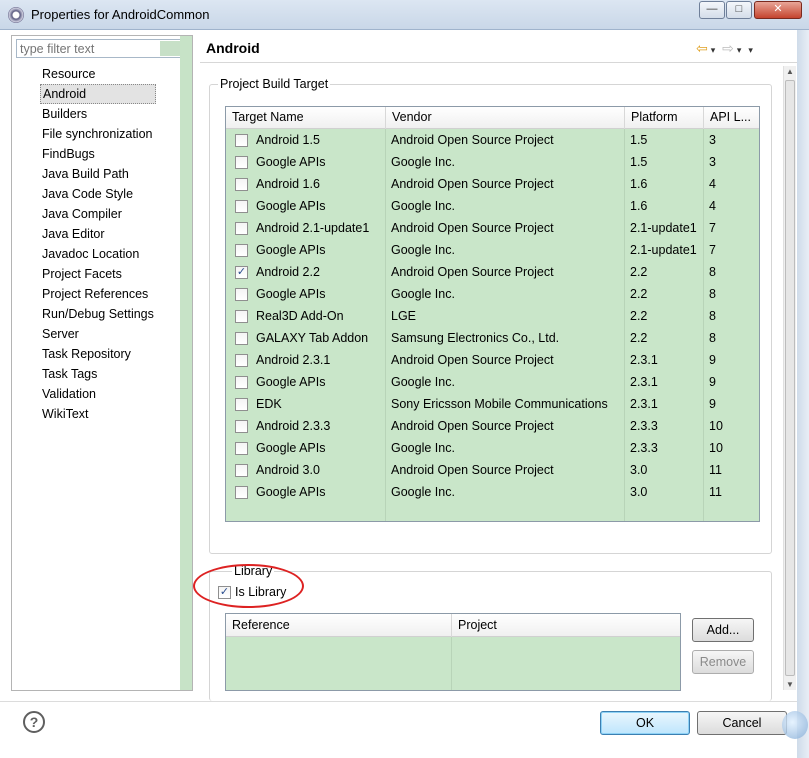  What do you see at coordinates (98, 414) in the screenshot?
I see `nav-item: WikiText` at bounding box center [98, 414].